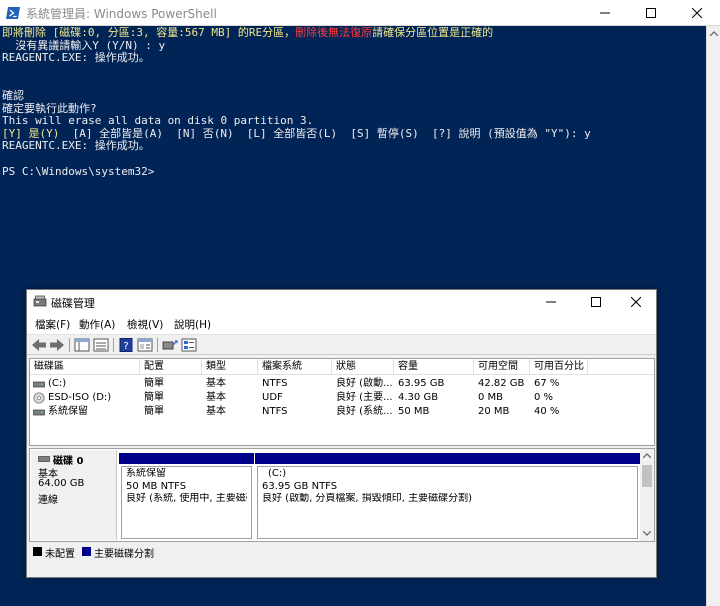  Describe the element at coordinates (126, 345) in the screenshot. I see `help-icon: ?` at that location.